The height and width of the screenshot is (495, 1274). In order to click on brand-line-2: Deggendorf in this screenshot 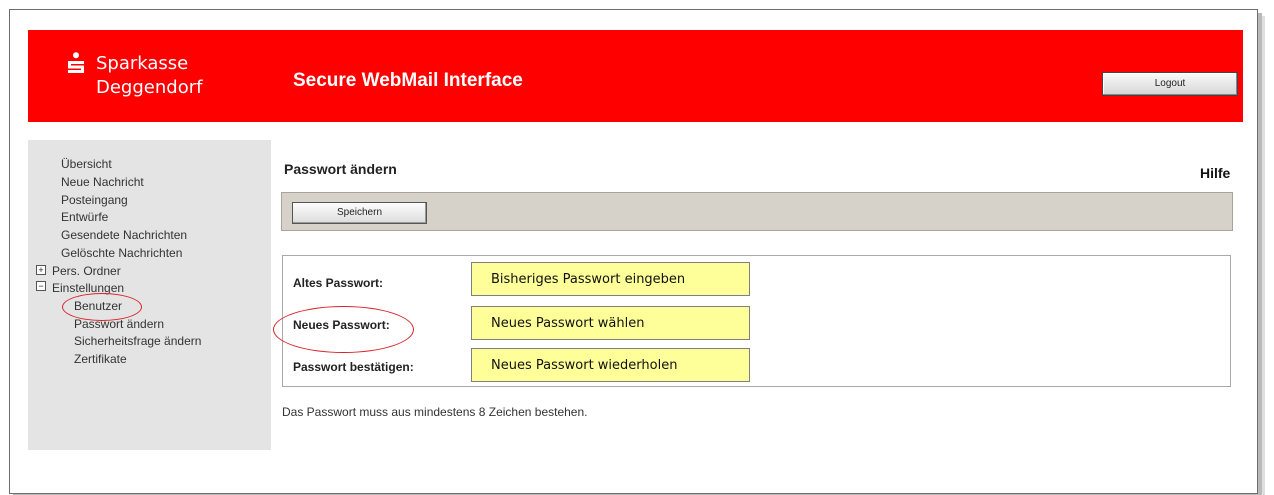, I will do `click(149, 87)`.